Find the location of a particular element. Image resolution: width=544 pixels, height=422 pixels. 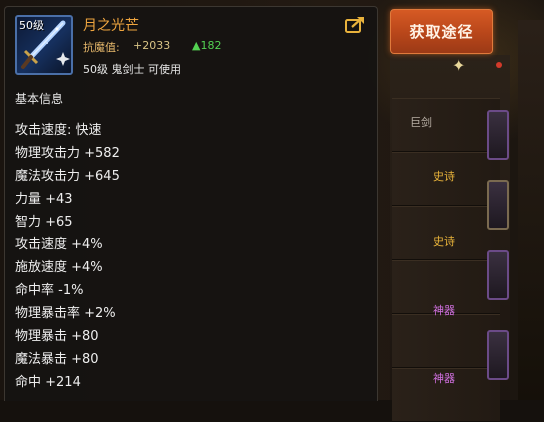

item-requirement: 50级 鬼剑士 可使用 is located at coordinates (132, 69).